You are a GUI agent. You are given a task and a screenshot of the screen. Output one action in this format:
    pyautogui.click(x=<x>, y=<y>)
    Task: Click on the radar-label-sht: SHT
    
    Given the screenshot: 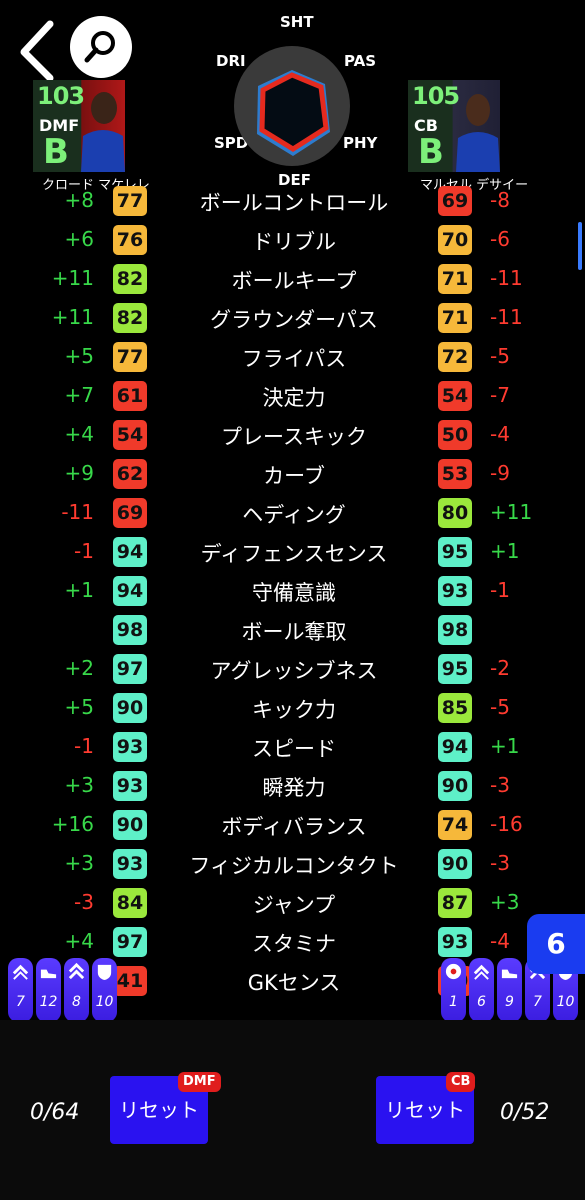 What is the action you would take?
    pyautogui.click(x=297, y=22)
    